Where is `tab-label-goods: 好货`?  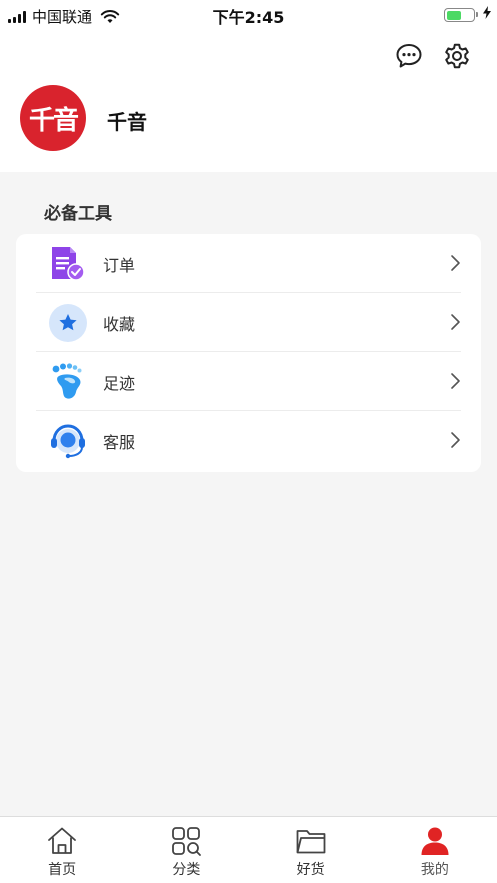
tab-label-goods: 好货 is located at coordinates (310, 870).